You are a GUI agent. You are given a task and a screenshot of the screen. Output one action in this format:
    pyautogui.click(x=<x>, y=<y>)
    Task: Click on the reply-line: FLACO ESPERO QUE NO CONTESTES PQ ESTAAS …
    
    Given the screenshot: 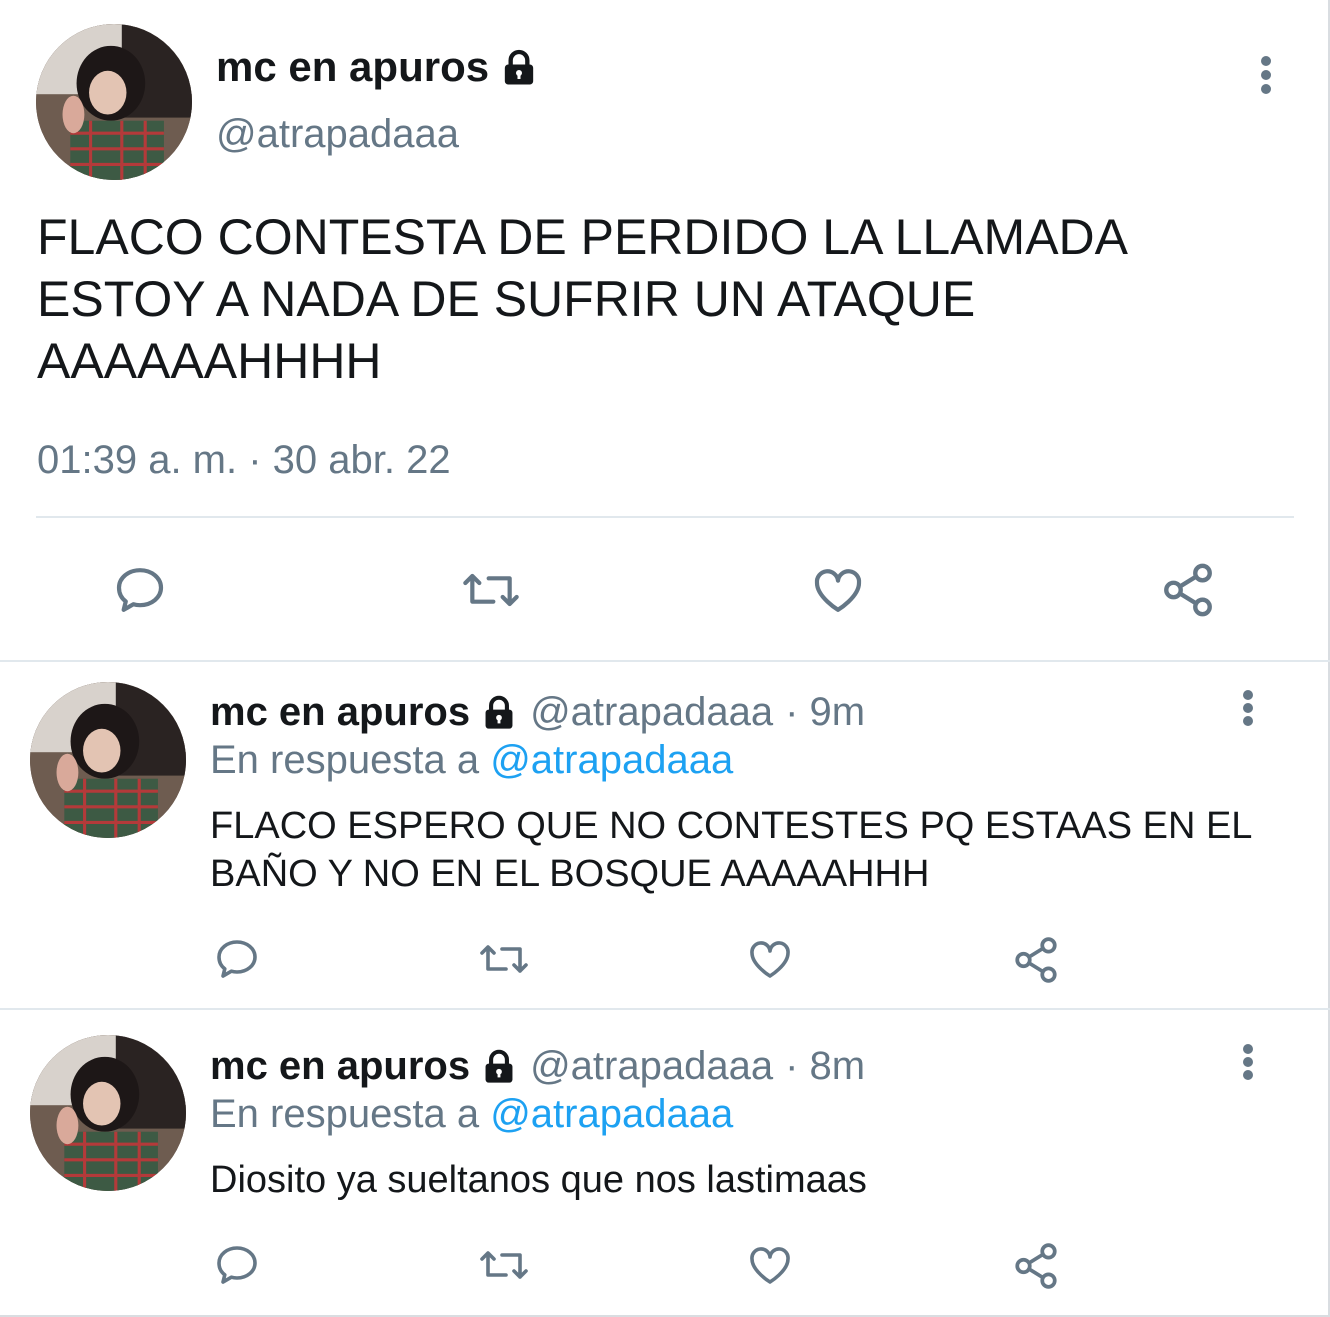 What is the action you would take?
    pyautogui.click(x=731, y=826)
    